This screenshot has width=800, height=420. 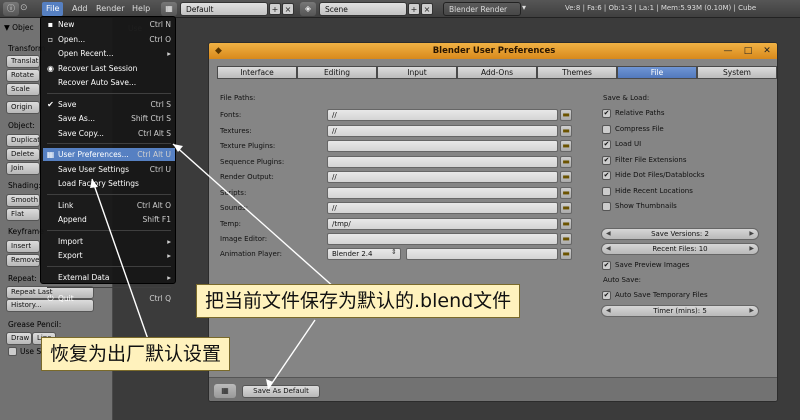 I want to click on callout-save-default: 把当前文件保存为默认的.blend文件, so click(x=358, y=301).